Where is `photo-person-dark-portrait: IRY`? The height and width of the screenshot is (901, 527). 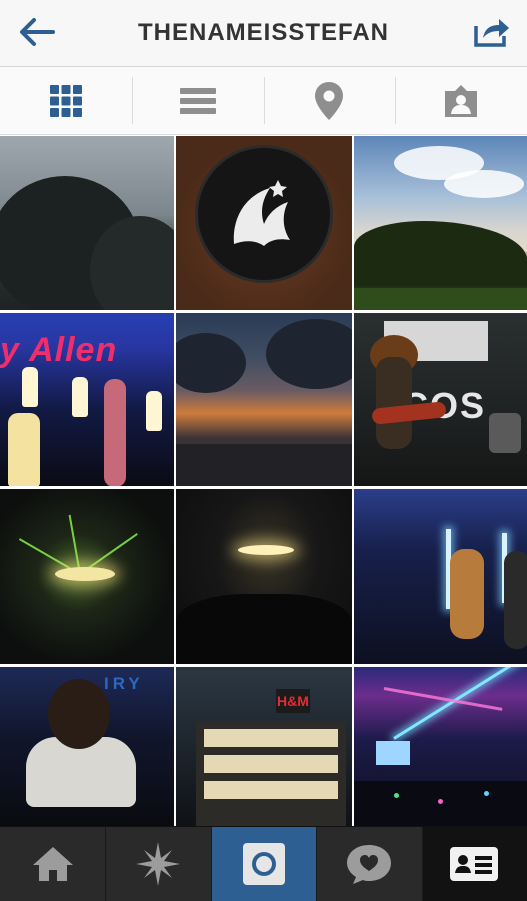
photo-person-dark-portrait: IRY is located at coordinates (87, 746).